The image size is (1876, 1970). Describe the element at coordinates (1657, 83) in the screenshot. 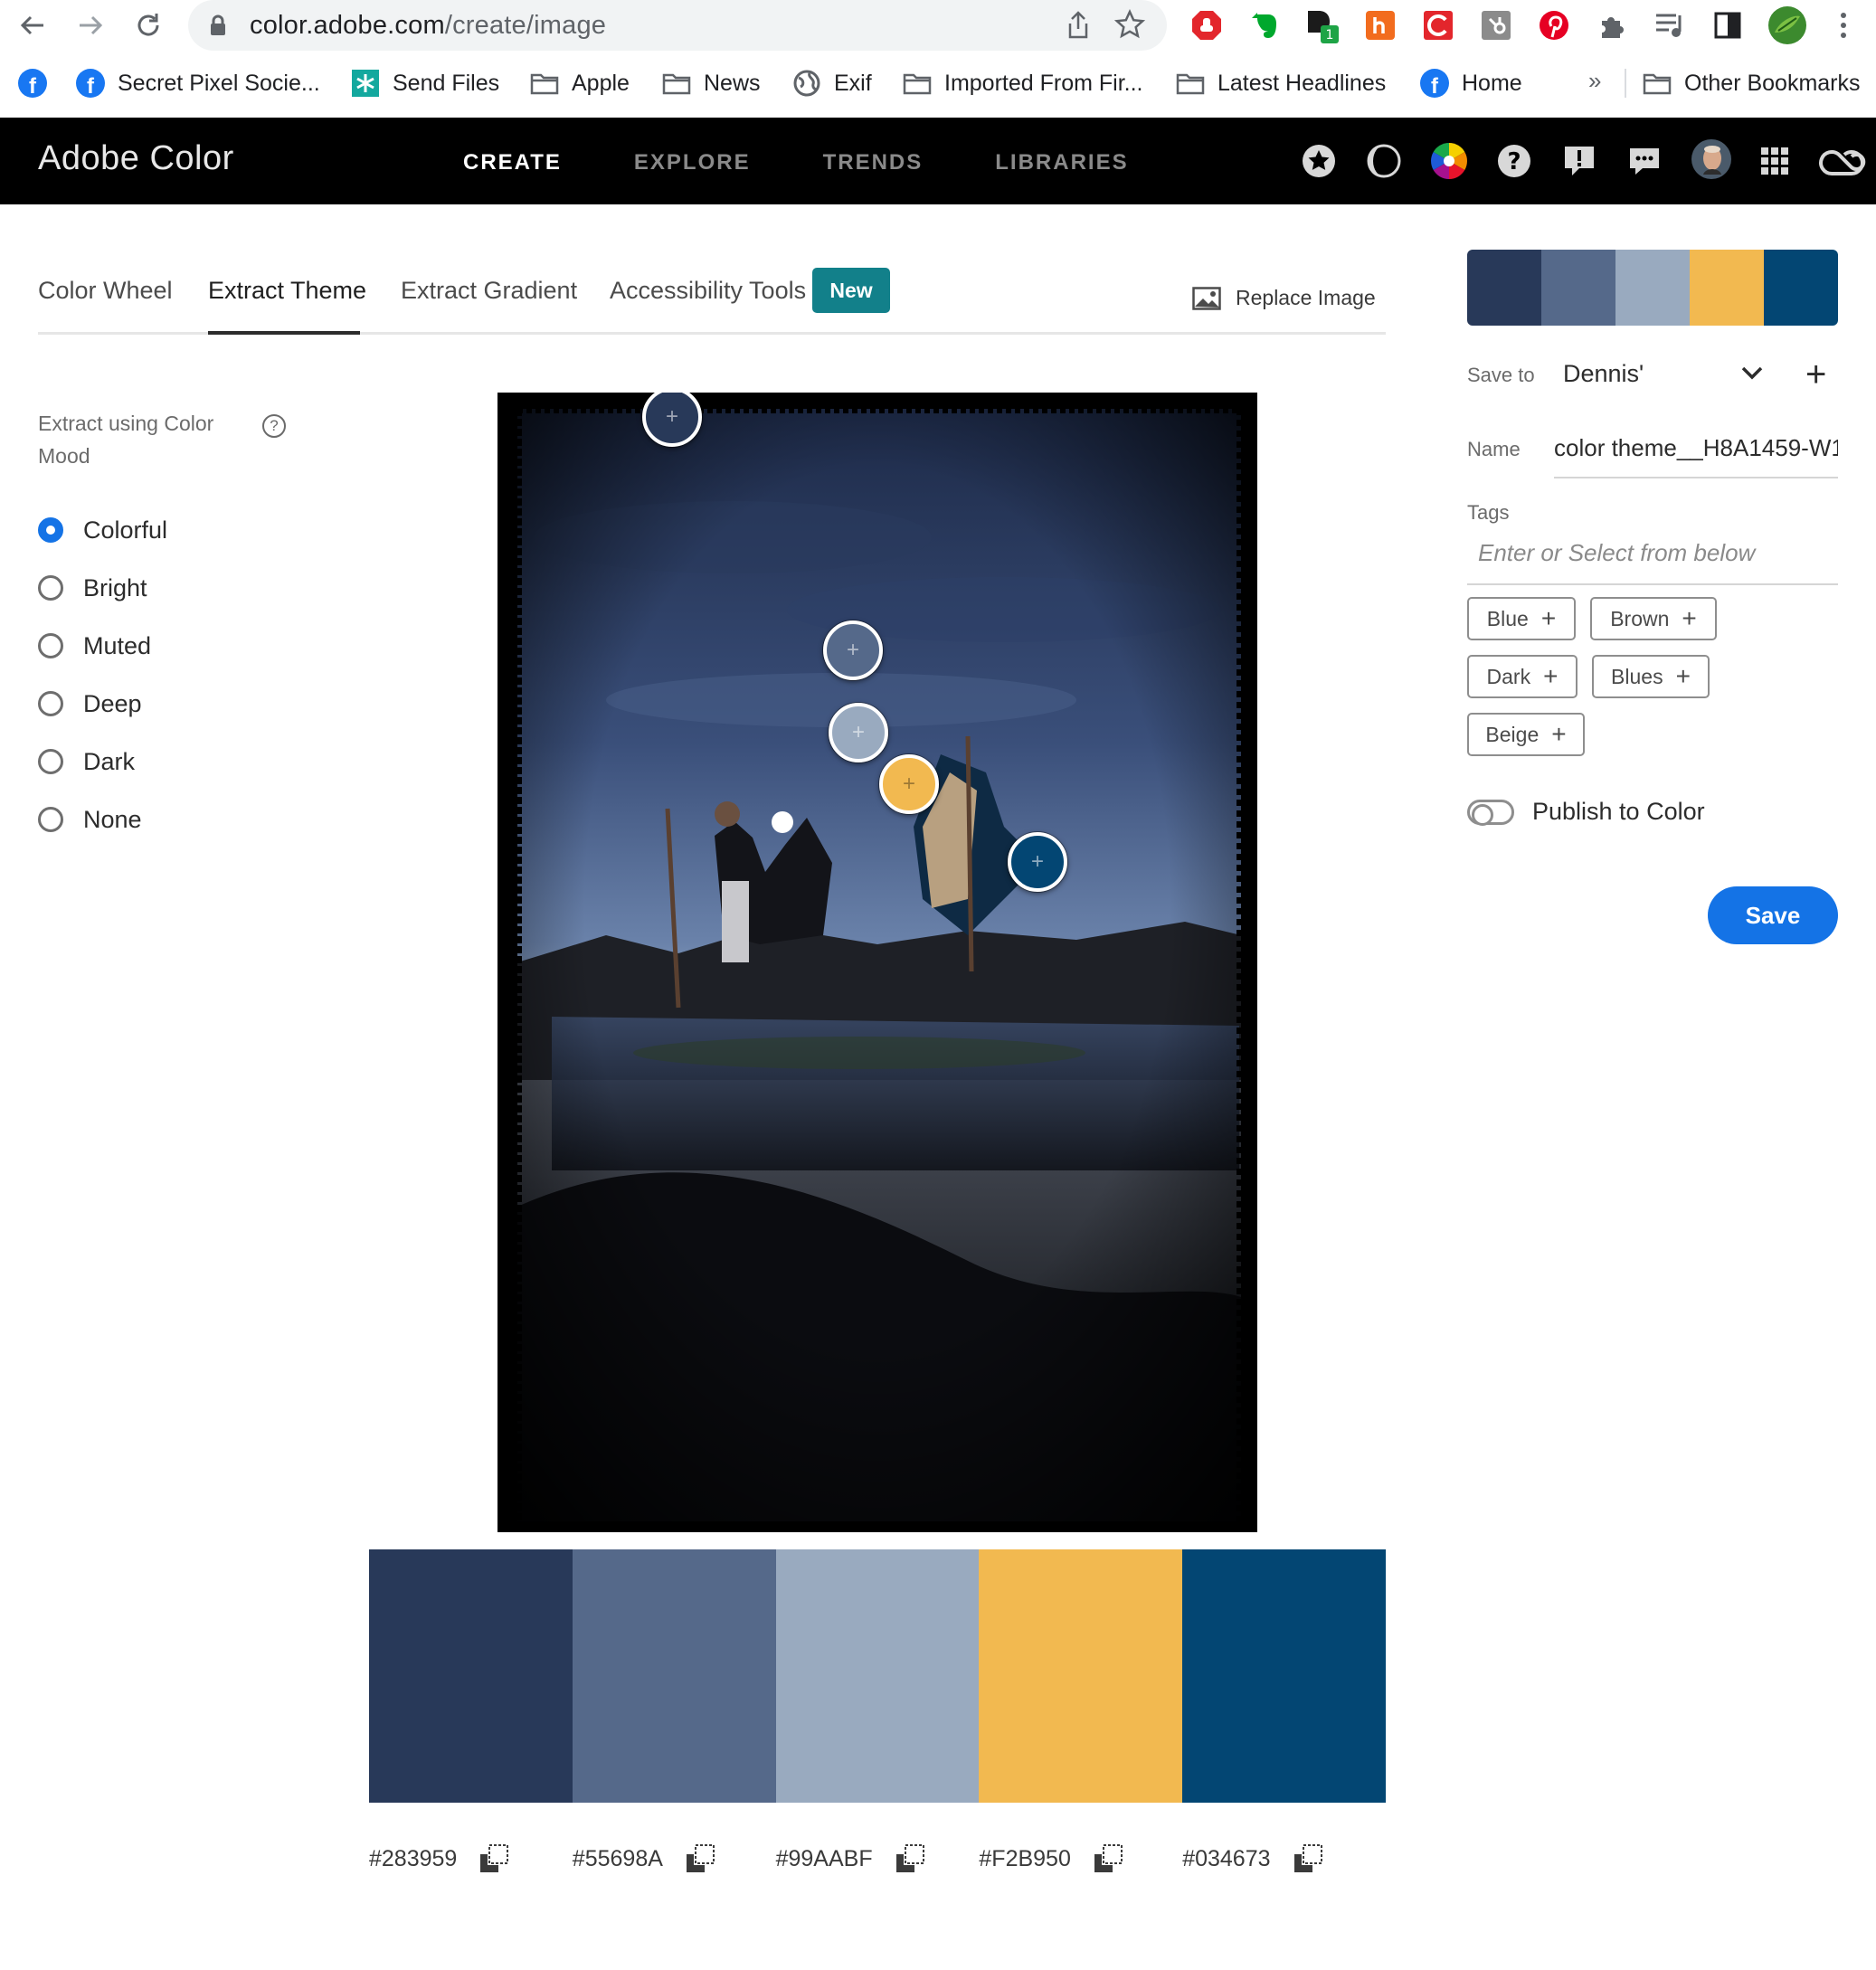

I see `folder-icon` at that location.